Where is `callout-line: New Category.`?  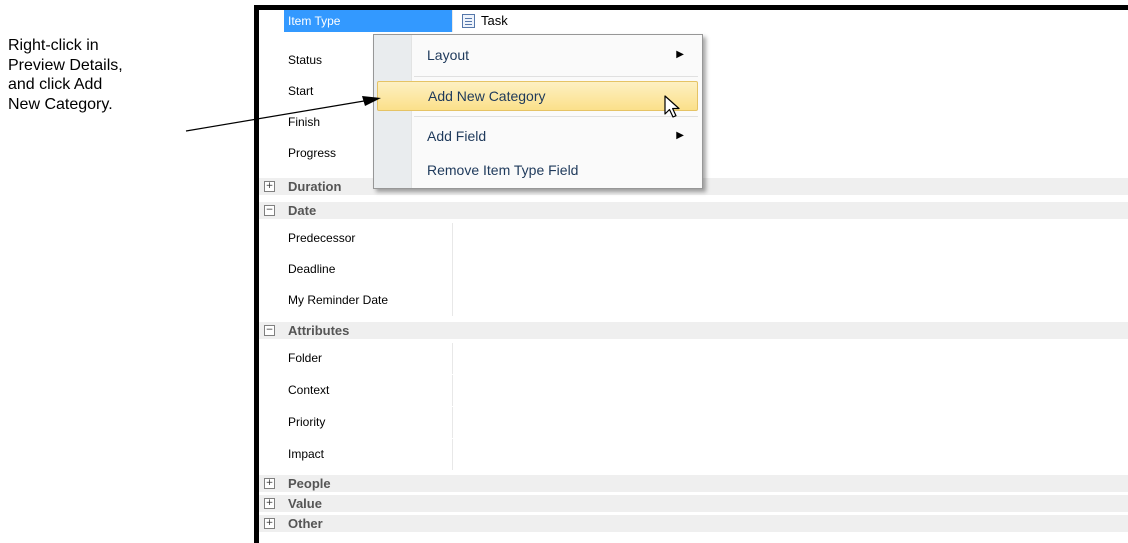 callout-line: New Category. is located at coordinates (60, 104).